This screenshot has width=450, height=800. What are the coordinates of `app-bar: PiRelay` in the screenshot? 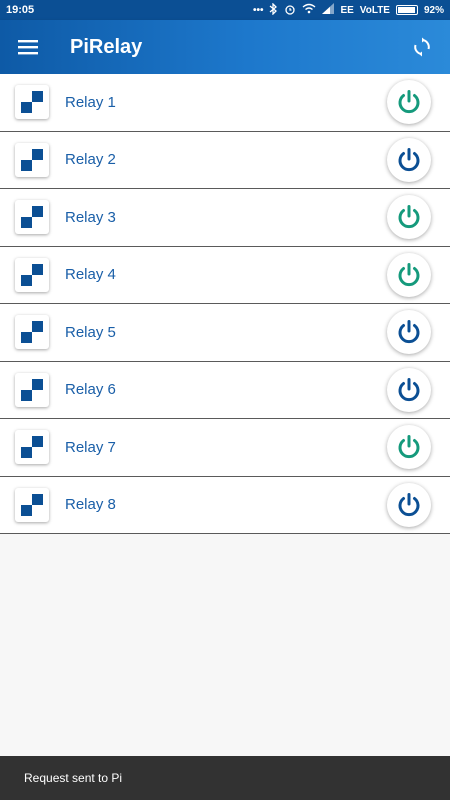 It's located at (225, 47).